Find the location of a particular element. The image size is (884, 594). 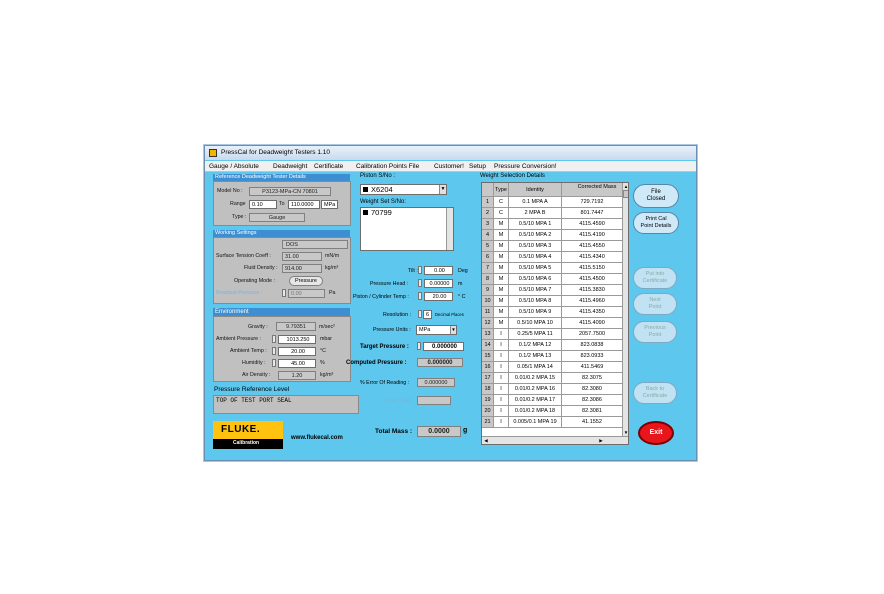

air-density-unit: kg/m³ is located at coordinates (327, 375).